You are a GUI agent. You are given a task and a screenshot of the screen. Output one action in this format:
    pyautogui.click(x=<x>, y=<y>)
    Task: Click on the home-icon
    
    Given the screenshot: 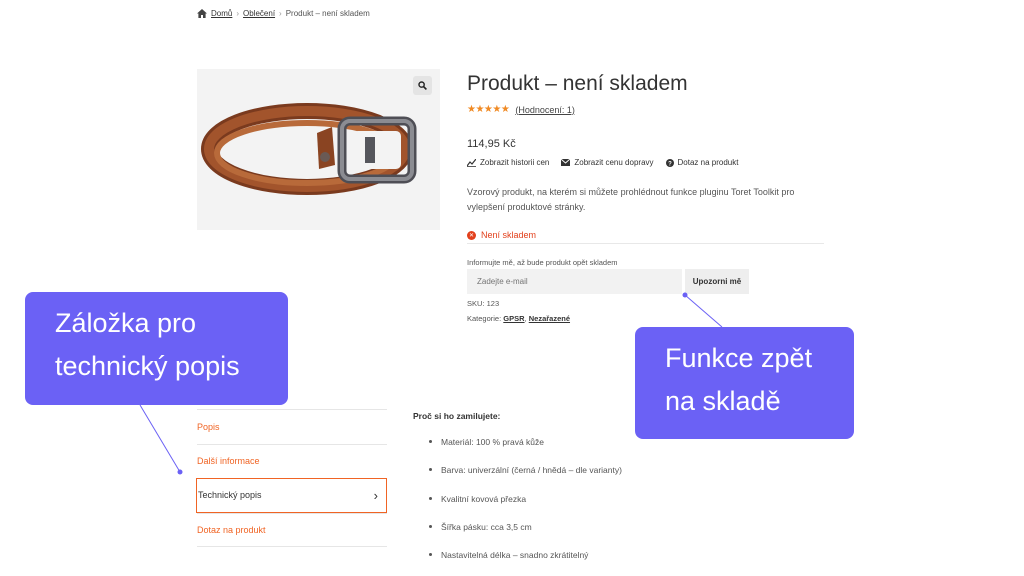 What is the action you would take?
    pyautogui.click(x=202, y=13)
    